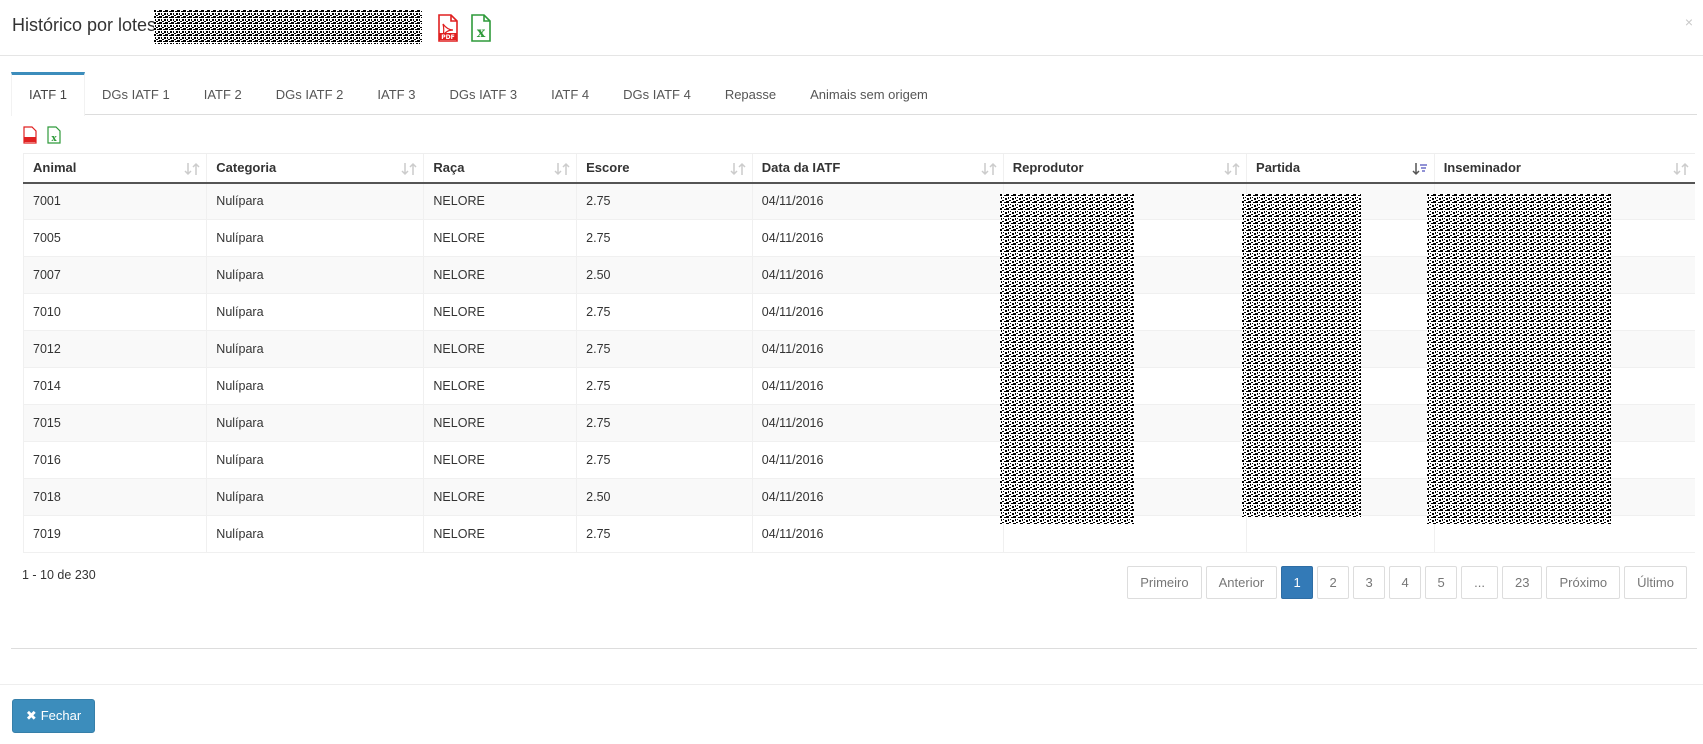 The width and height of the screenshot is (1703, 744). Describe the element at coordinates (1583, 582) in the screenshot. I see `page-next-button: Próximo` at that location.